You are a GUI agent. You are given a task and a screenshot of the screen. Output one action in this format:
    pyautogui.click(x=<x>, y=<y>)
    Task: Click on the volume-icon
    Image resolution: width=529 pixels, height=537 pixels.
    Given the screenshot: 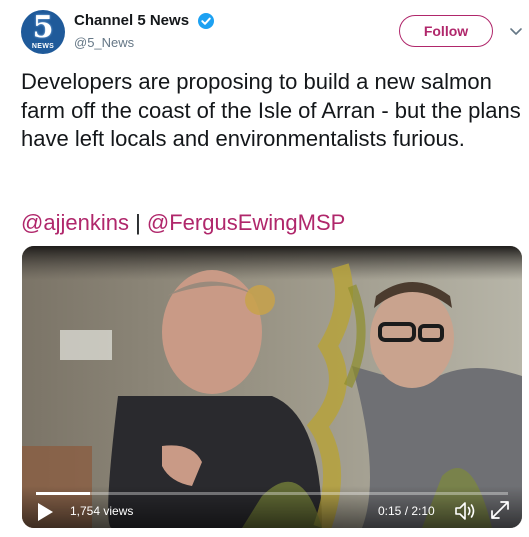 What is the action you would take?
    pyautogui.click(x=466, y=511)
    